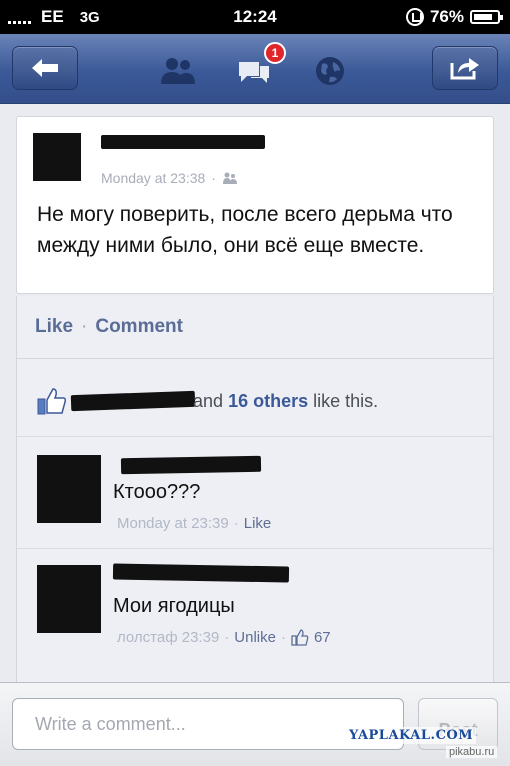 This screenshot has height=766, width=510. What do you see at coordinates (208, 401) in the screenshot?
I see `likes-prefix: and` at bounding box center [208, 401].